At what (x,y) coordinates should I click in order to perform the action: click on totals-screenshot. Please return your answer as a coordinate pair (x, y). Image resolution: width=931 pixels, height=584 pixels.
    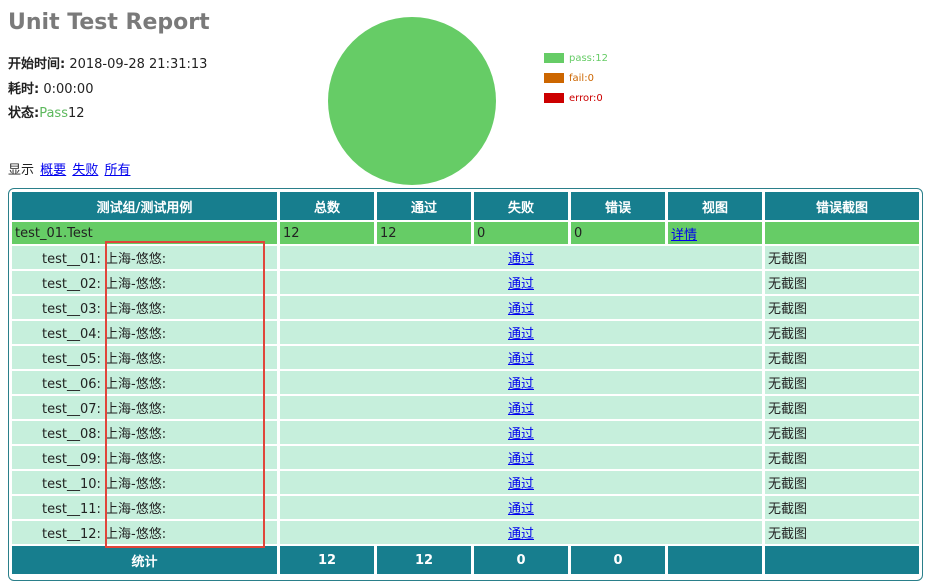
    Looking at the image, I should click on (842, 560).